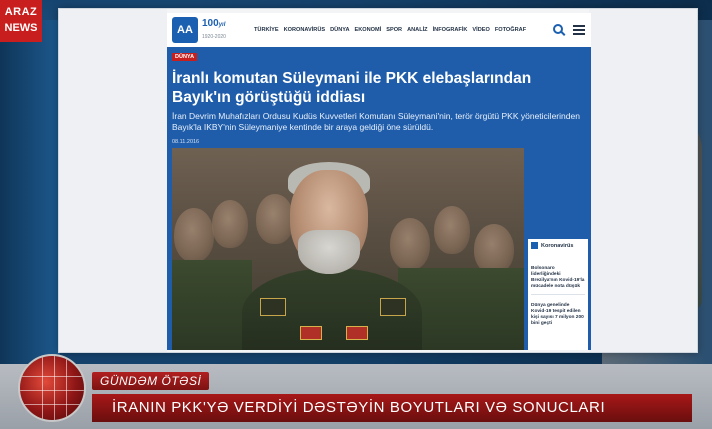 The image size is (712, 429). Describe the element at coordinates (214, 36) in the screenshot. I see `anniversary-years: 1920-2020` at that location.